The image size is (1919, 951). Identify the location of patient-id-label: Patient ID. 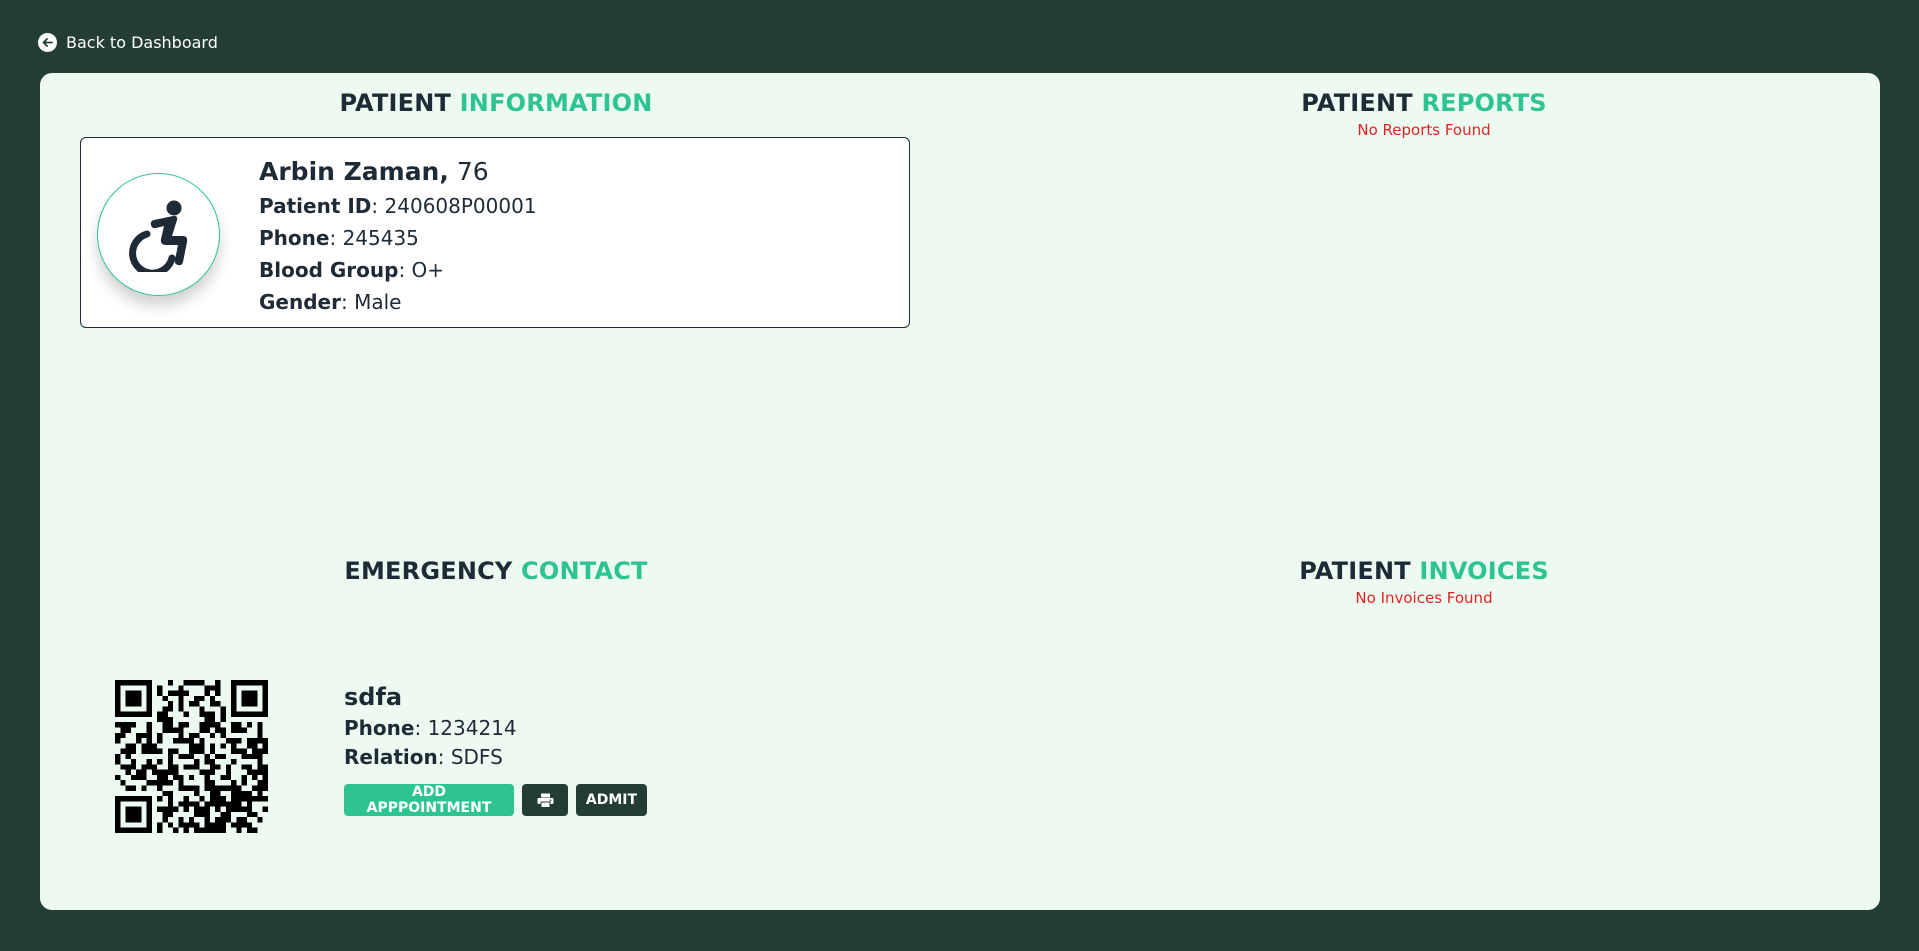
(315, 206).